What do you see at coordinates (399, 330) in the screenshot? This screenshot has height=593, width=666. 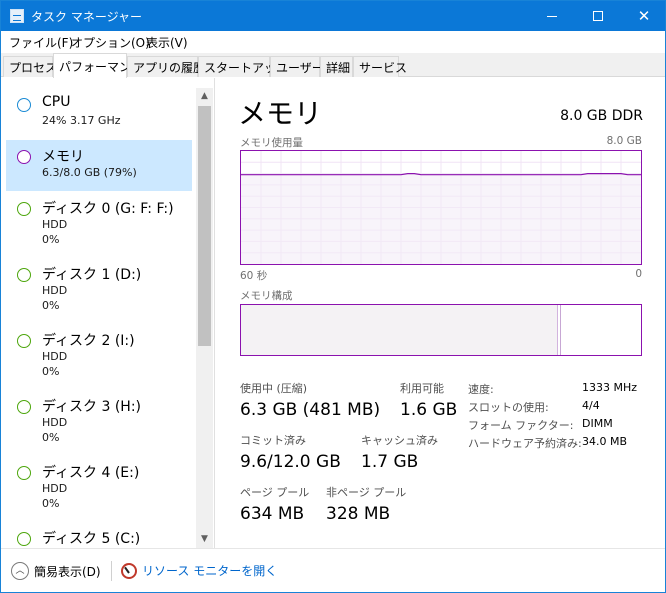 I see `composition-in-use` at bounding box center [399, 330].